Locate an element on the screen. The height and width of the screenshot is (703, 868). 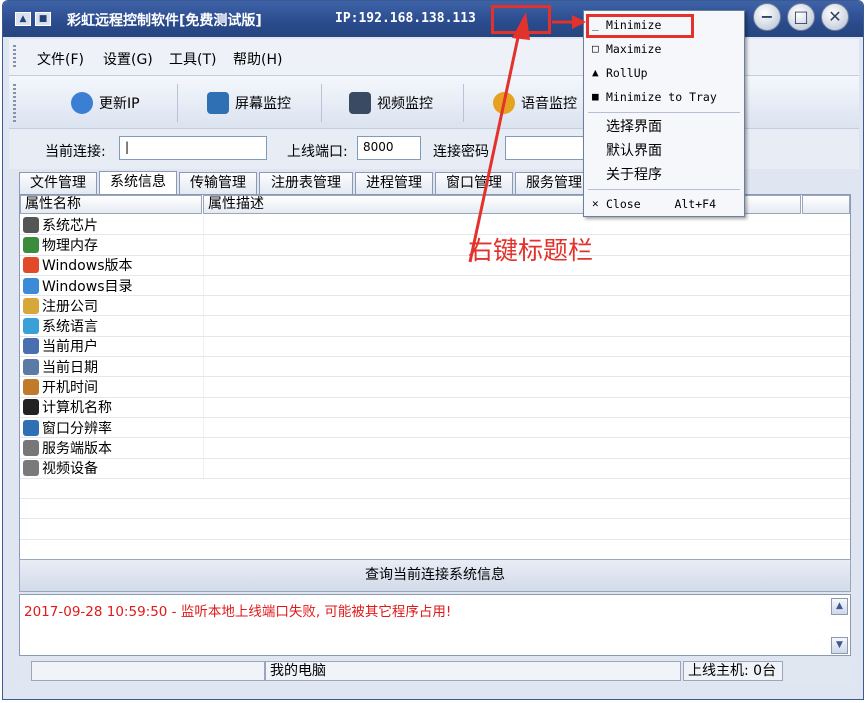
menu-tools: 工具(T) is located at coordinates (192, 59).